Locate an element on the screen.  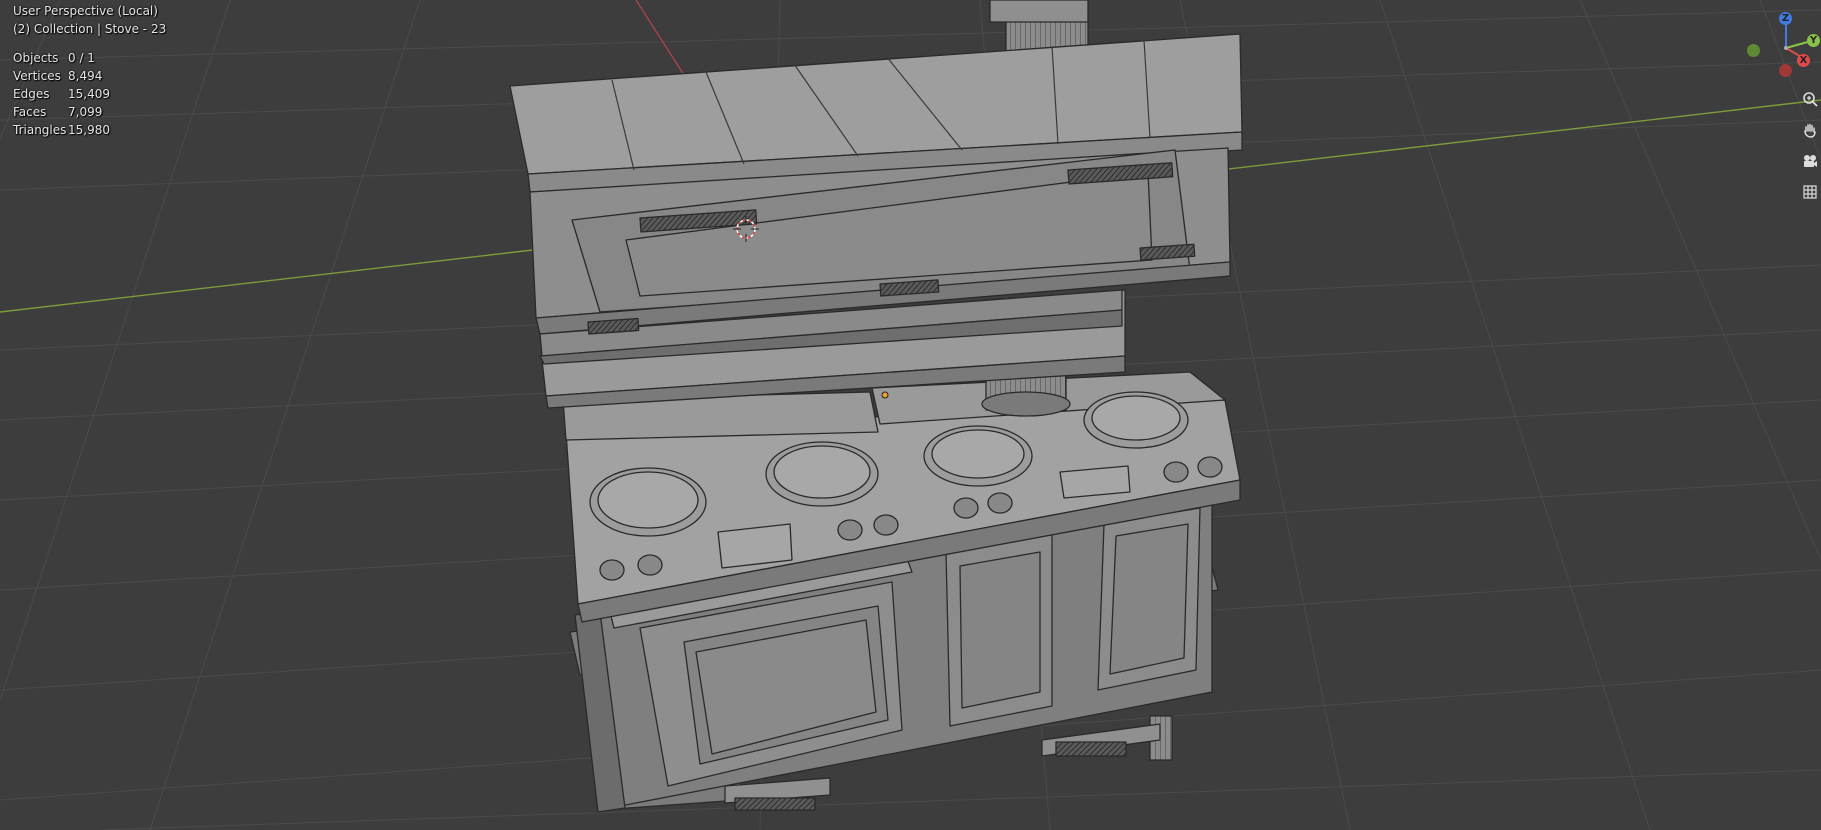
object-origin is located at coordinates (885, 395).